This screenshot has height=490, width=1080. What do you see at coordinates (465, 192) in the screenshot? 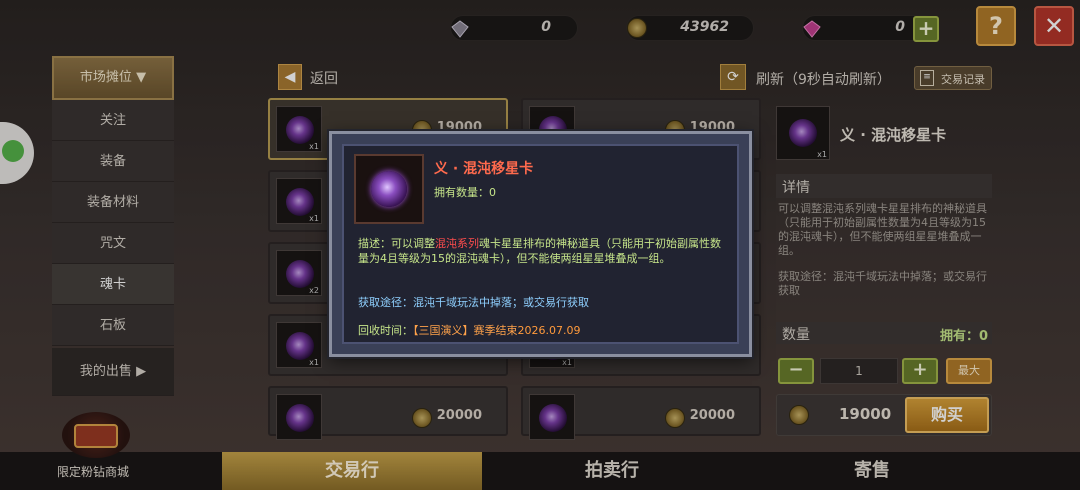
I see `tooltip-owned: 拥有数量：0` at bounding box center [465, 192].